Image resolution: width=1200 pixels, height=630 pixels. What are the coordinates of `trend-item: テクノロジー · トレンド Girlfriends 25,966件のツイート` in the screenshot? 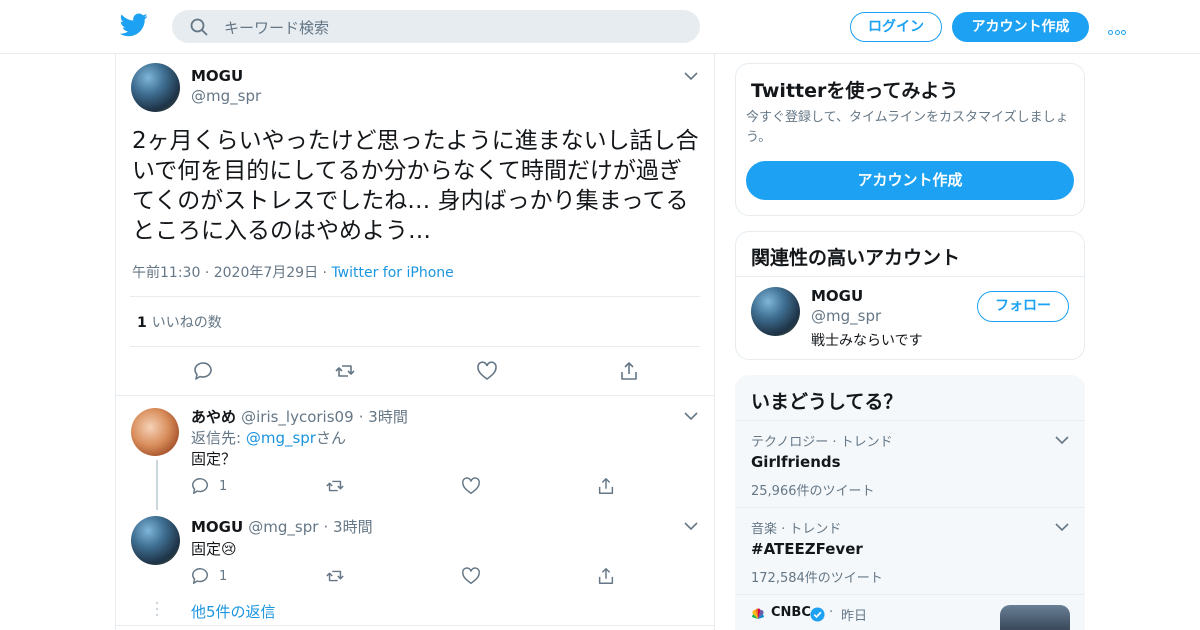 It's located at (910, 463).